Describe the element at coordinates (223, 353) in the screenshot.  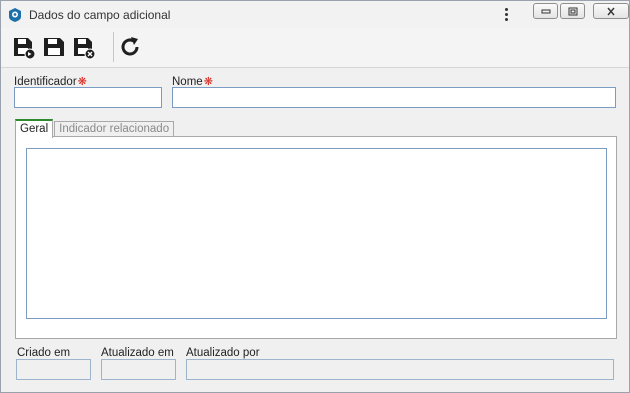
I see `updated-by-label: Atualizado por` at that location.